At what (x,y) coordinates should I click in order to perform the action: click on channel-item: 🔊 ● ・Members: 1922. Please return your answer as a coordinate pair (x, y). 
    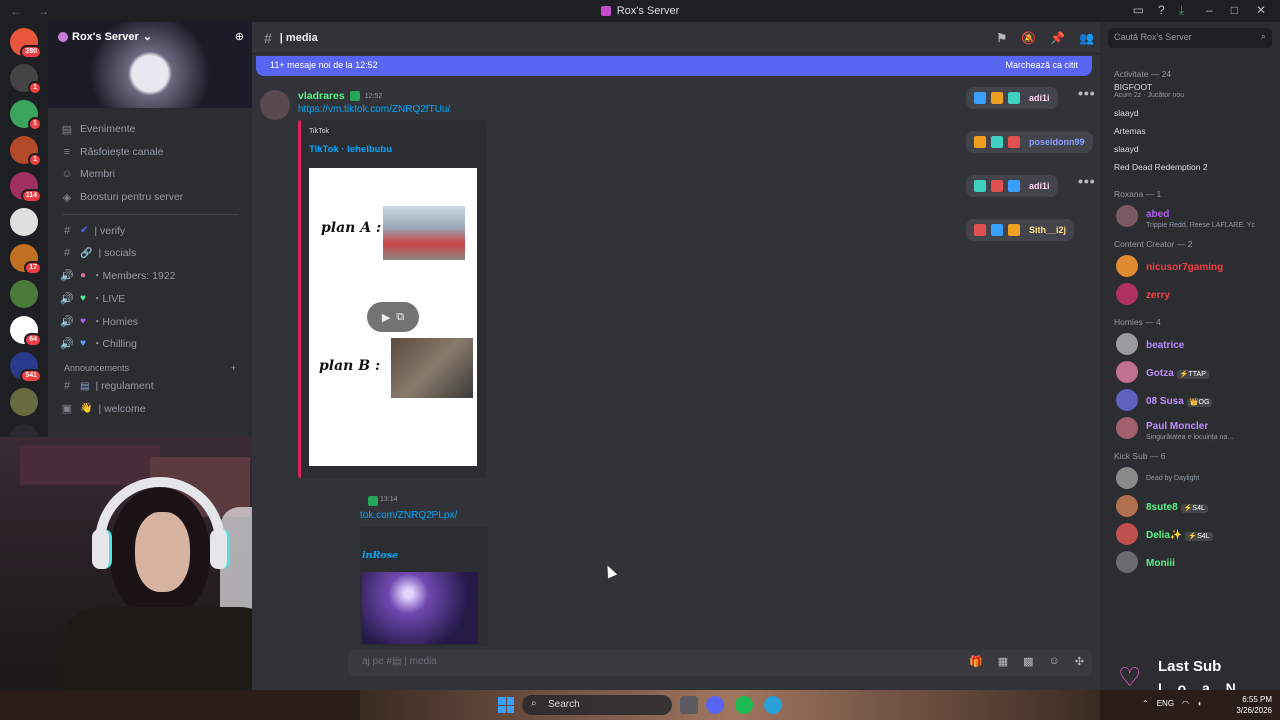
    Looking at the image, I should click on (150, 276).